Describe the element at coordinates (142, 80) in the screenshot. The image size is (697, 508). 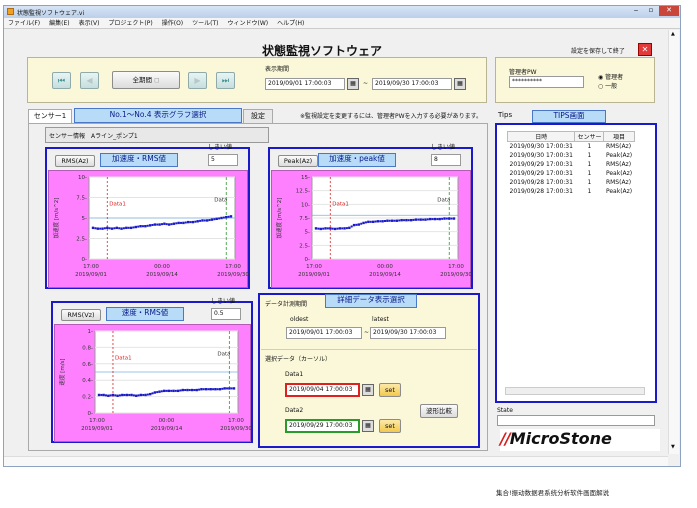
I see `all-period-label: 全期間` at that location.